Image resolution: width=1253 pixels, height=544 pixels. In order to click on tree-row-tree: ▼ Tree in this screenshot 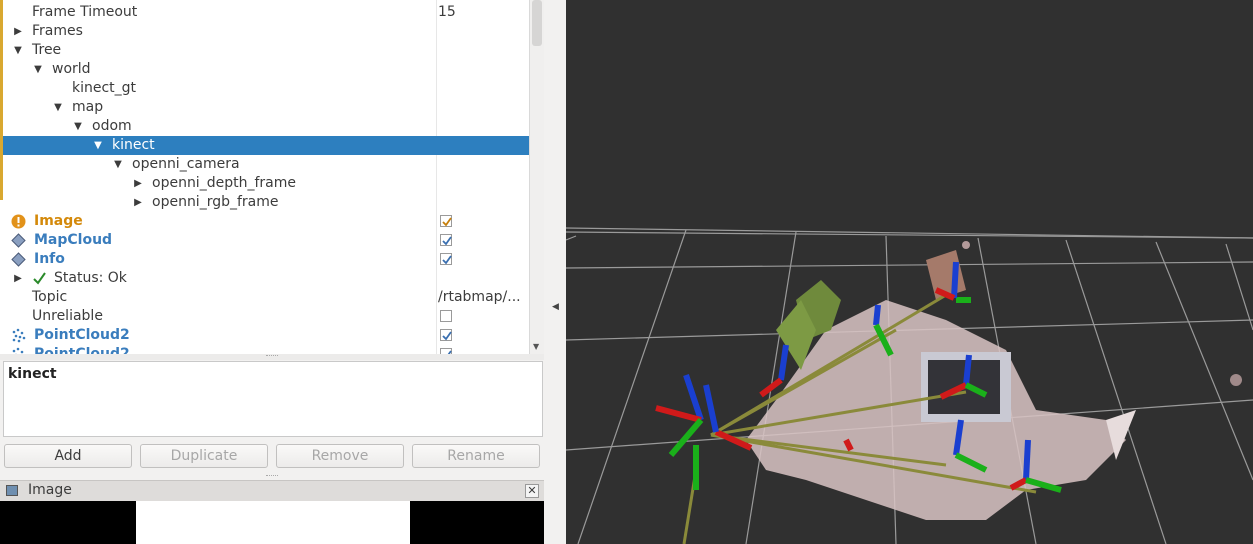, I will do `click(266, 50)`.